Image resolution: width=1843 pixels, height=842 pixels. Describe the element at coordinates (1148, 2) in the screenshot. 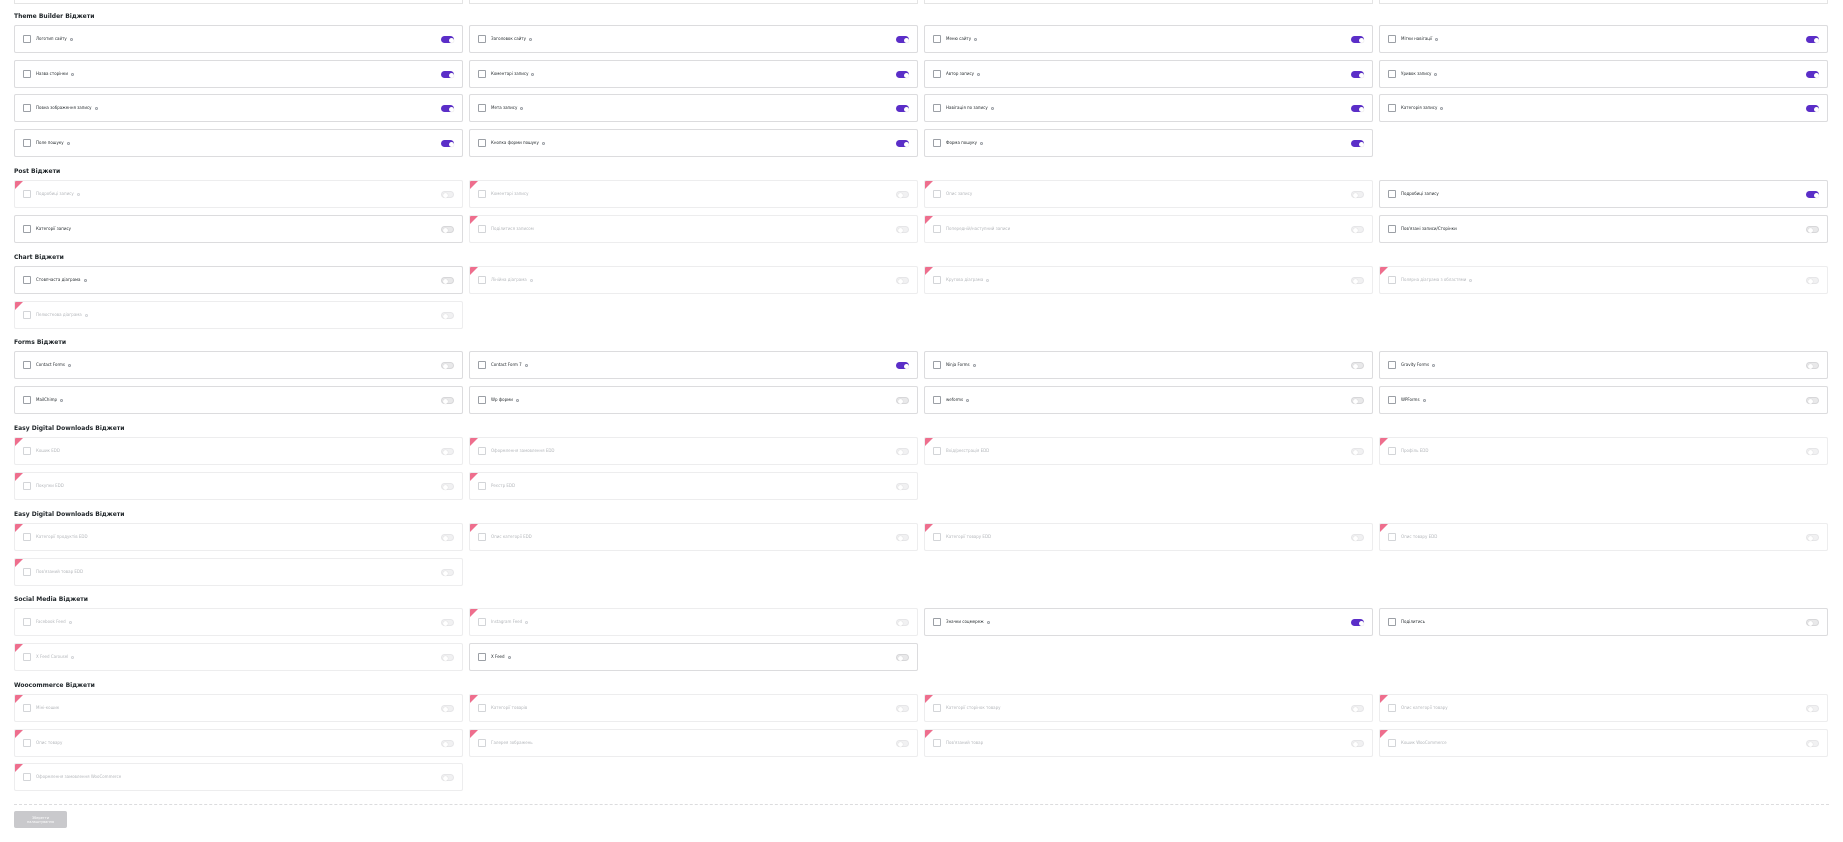

I see `card-edge` at that location.